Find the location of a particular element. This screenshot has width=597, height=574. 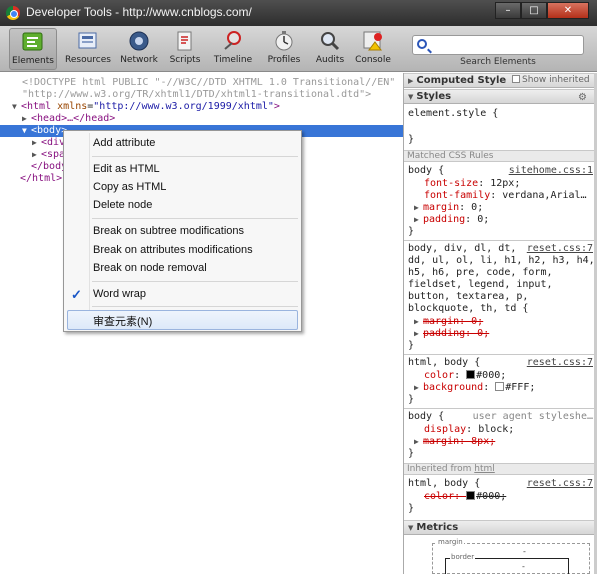

timeline-icon is located at coordinates (232, 40).